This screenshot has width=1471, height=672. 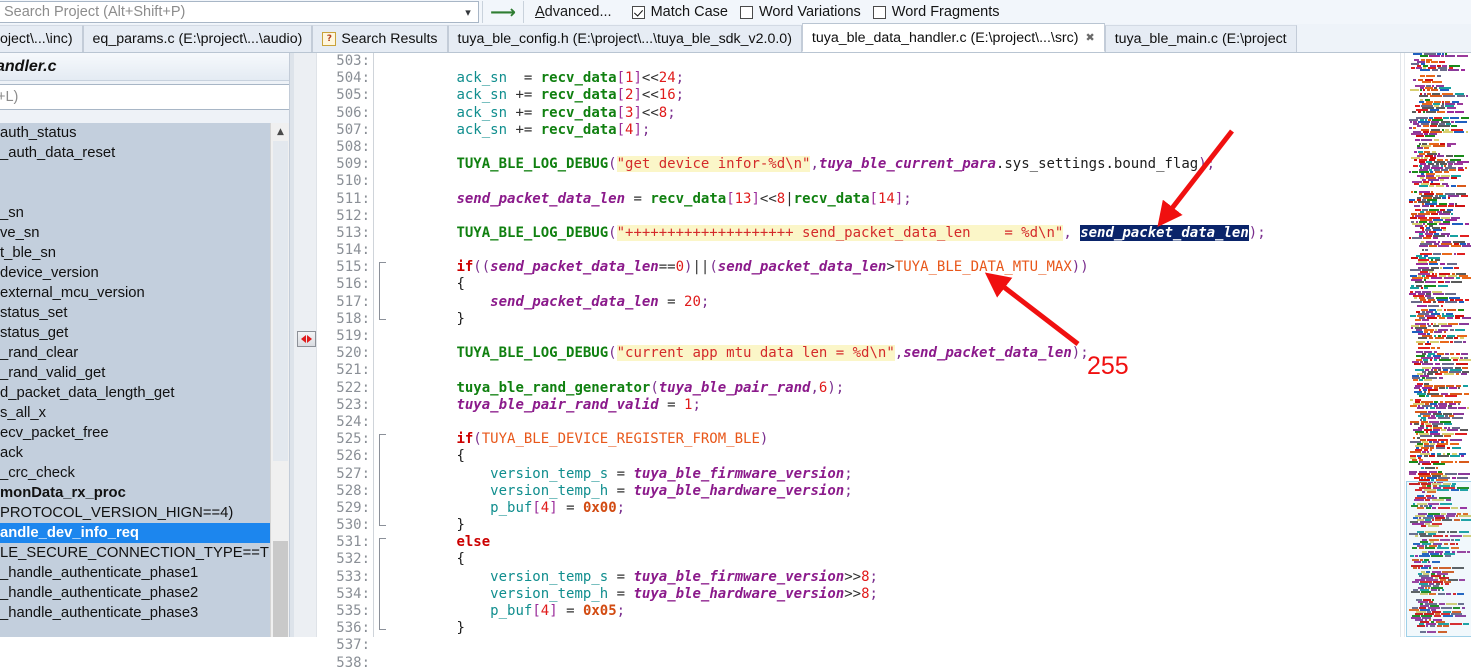 What do you see at coordinates (890, 508) in the screenshot?
I see `code-line: p_buf[4] = 0x00;` at bounding box center [890, 508].